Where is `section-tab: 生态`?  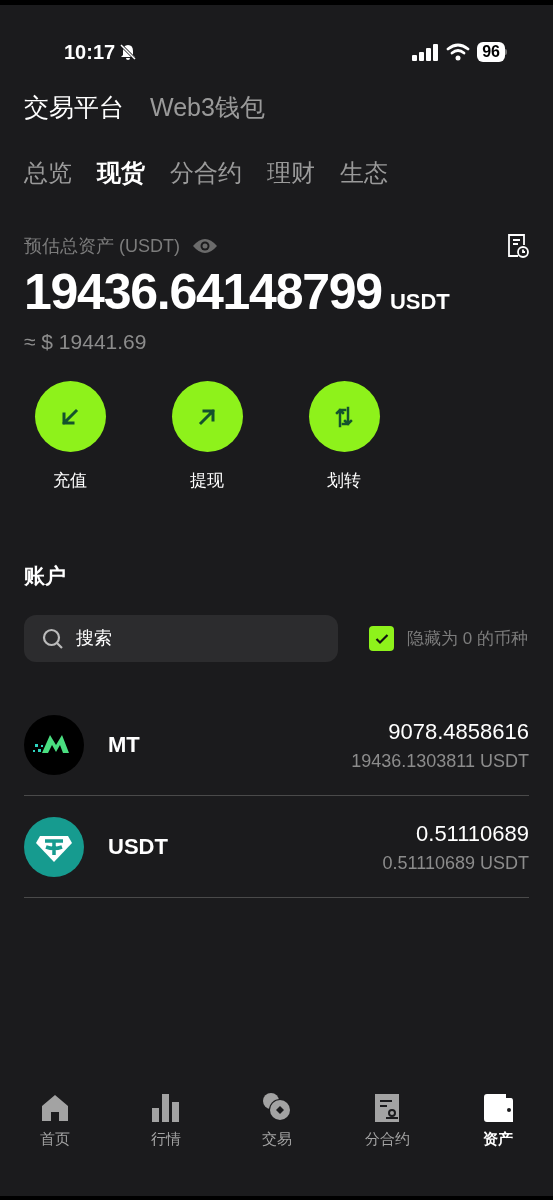 section-tab: 生态 is located at coordinates (364, 172).